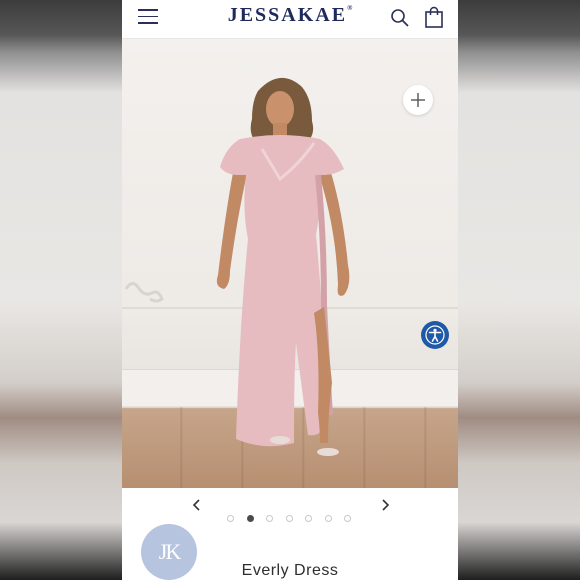  What do you see at coordinates (197, 505) in the screenshot?
I see `chevron-left-icon` at bounding box center [197, 505].